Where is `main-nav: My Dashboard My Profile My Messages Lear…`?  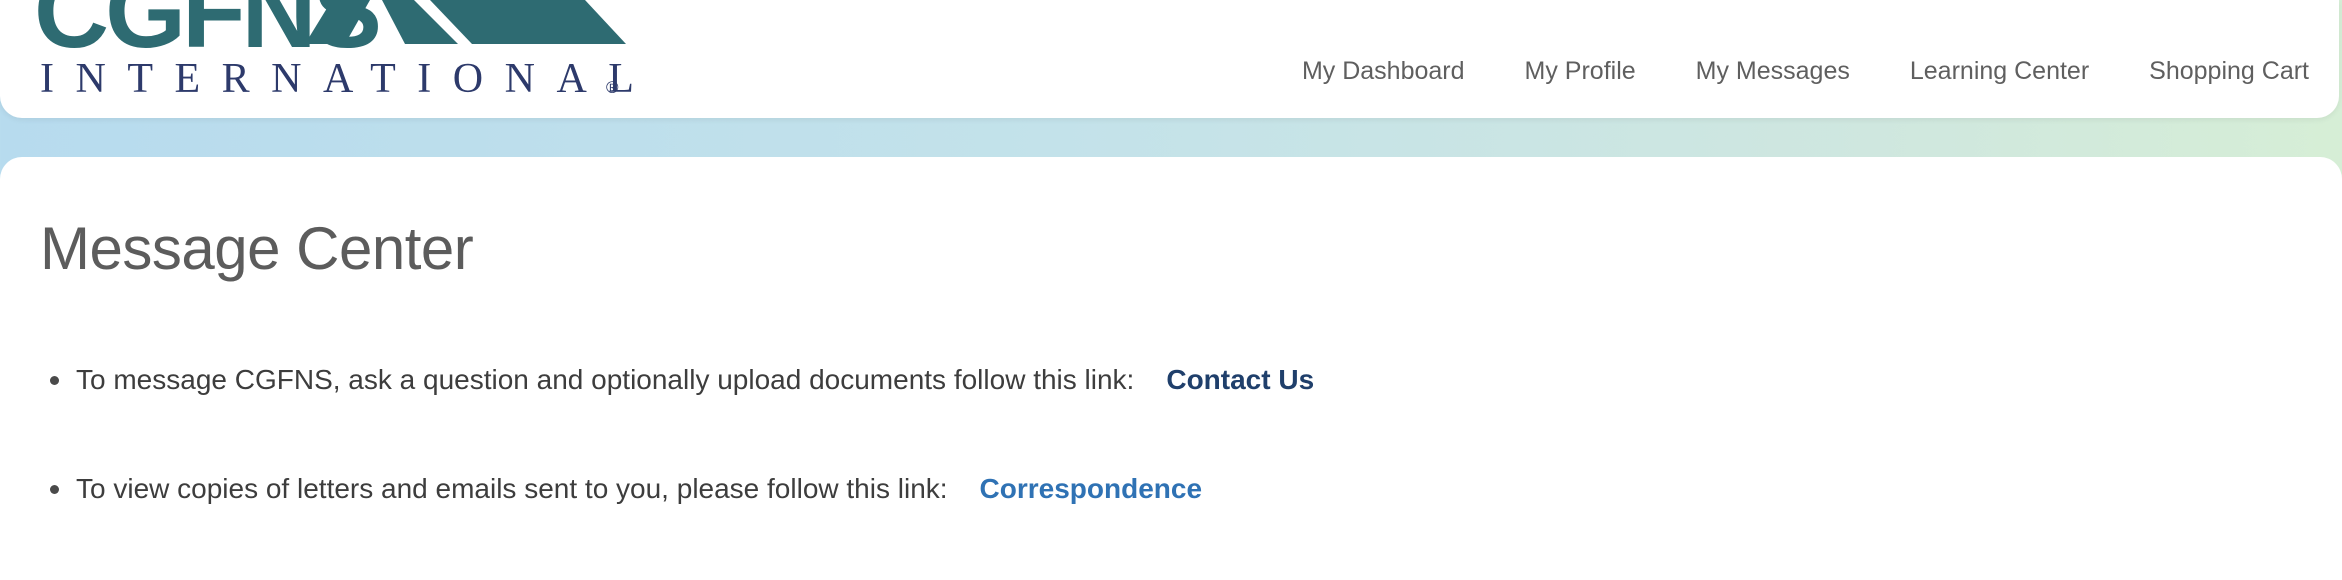 main-nav: My Dashboard My Profile My Messages Lear… is located at coordinates (1775, 71).